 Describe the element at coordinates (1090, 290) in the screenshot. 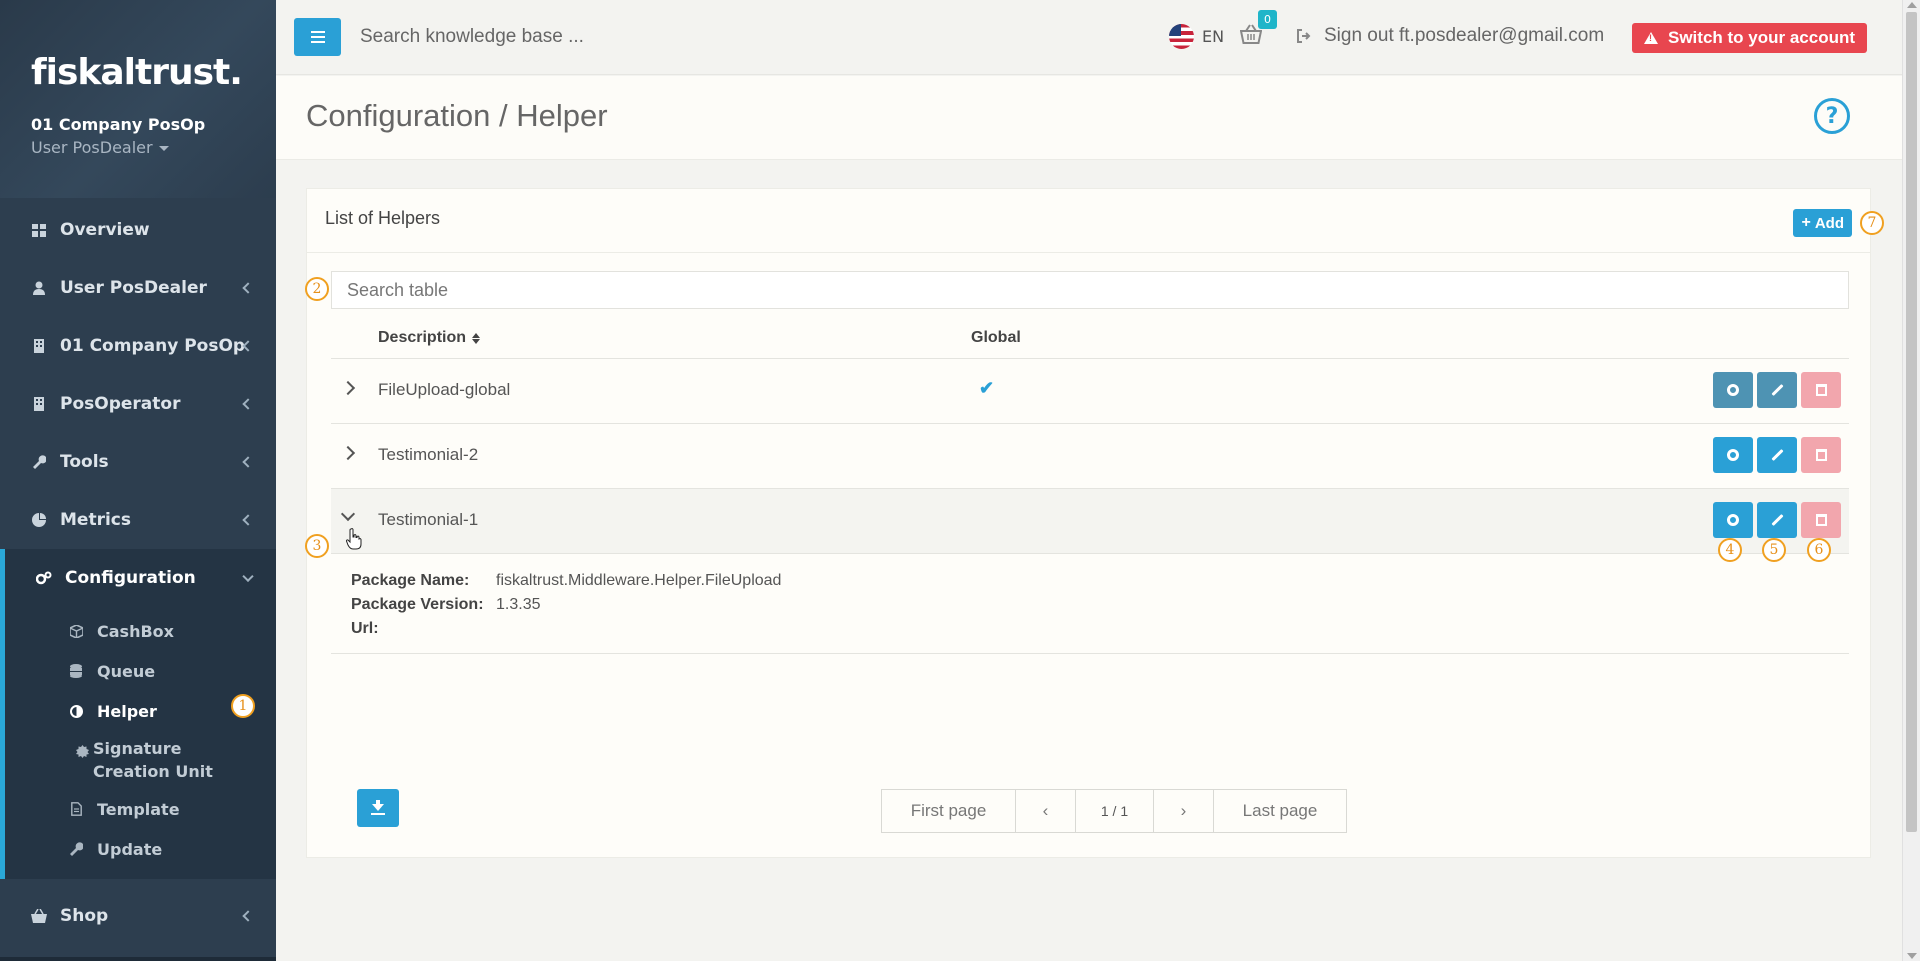

I see `table-search-input` at that location.